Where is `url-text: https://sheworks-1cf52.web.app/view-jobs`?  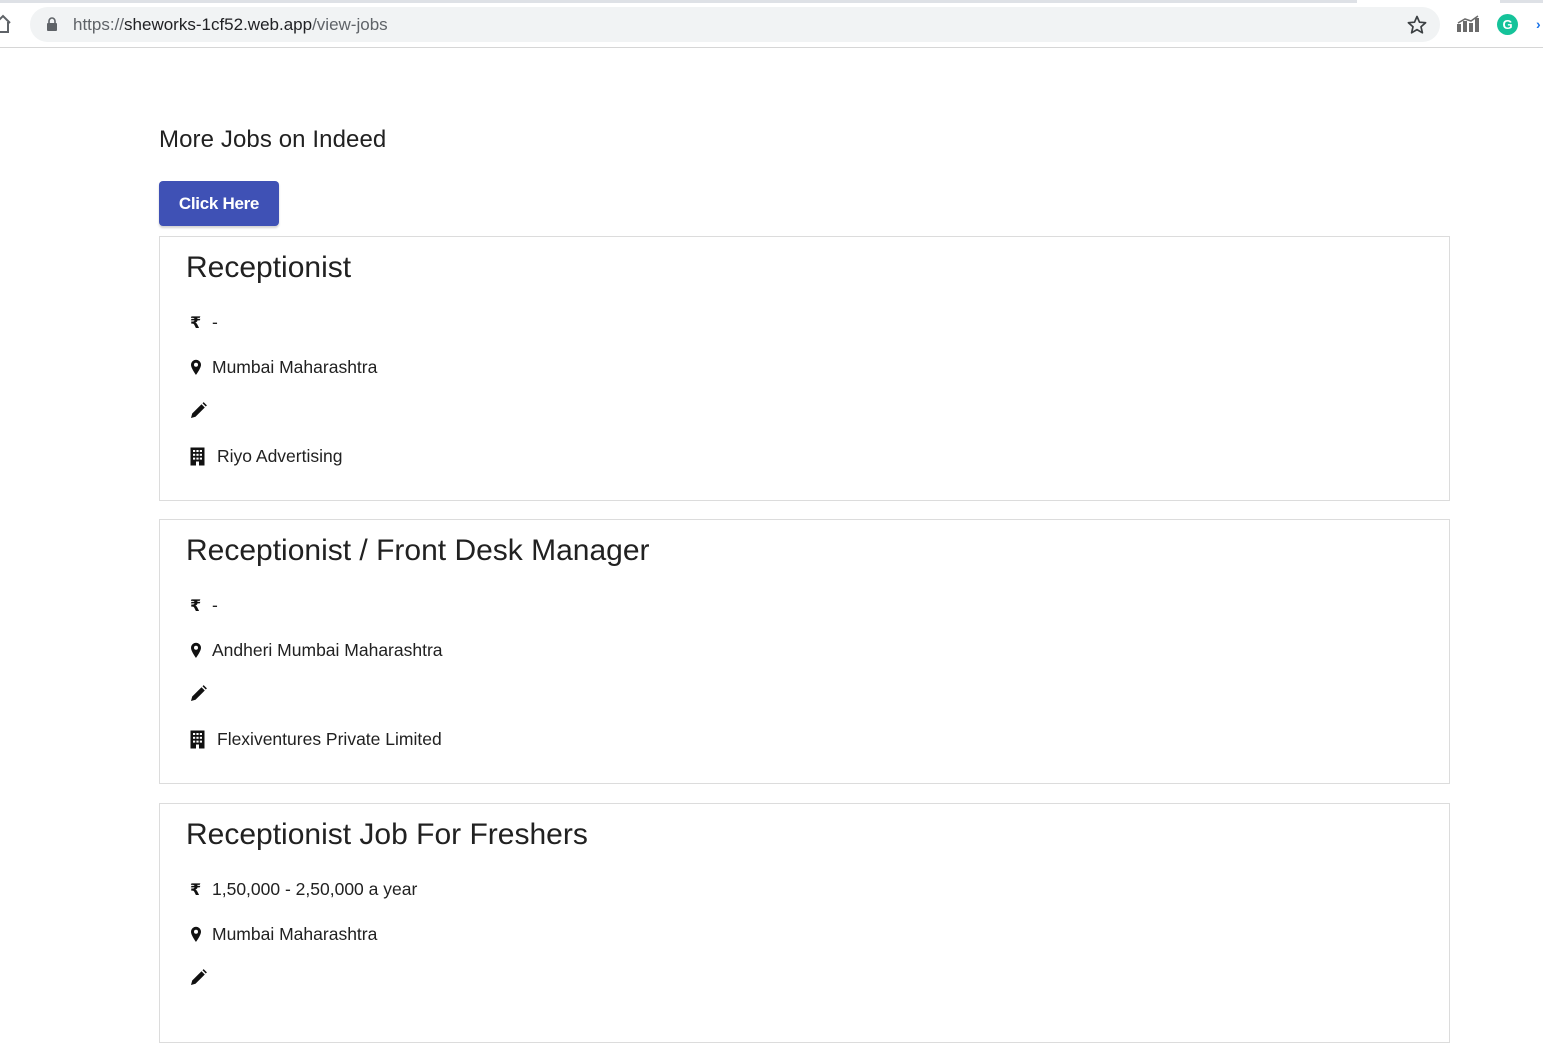 url-text: https://sheworks-1cf52.web.app/view-jobs is located at coordinates (230, 25).